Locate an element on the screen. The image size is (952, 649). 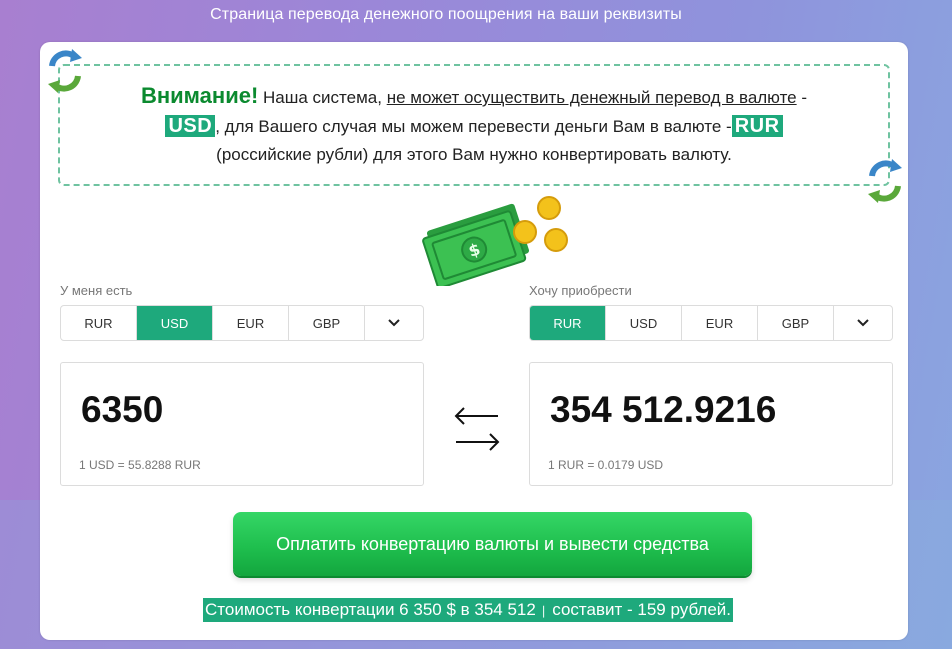
want-rate: 1 RUR = 0.0179 USD is located at coordinates (606, 465).